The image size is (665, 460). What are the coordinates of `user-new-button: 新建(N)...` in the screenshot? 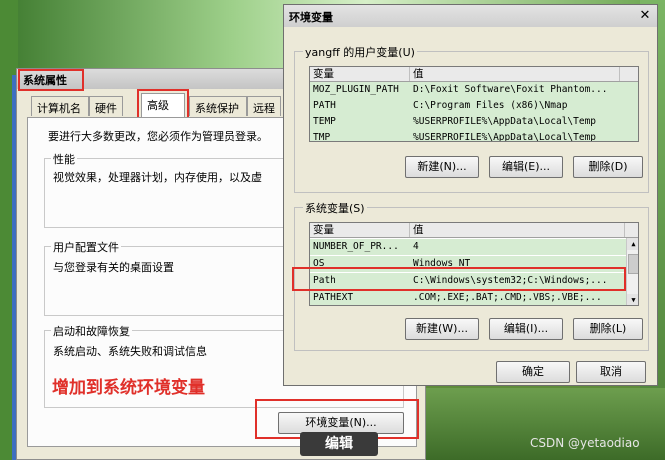 It's located at (442, 167).